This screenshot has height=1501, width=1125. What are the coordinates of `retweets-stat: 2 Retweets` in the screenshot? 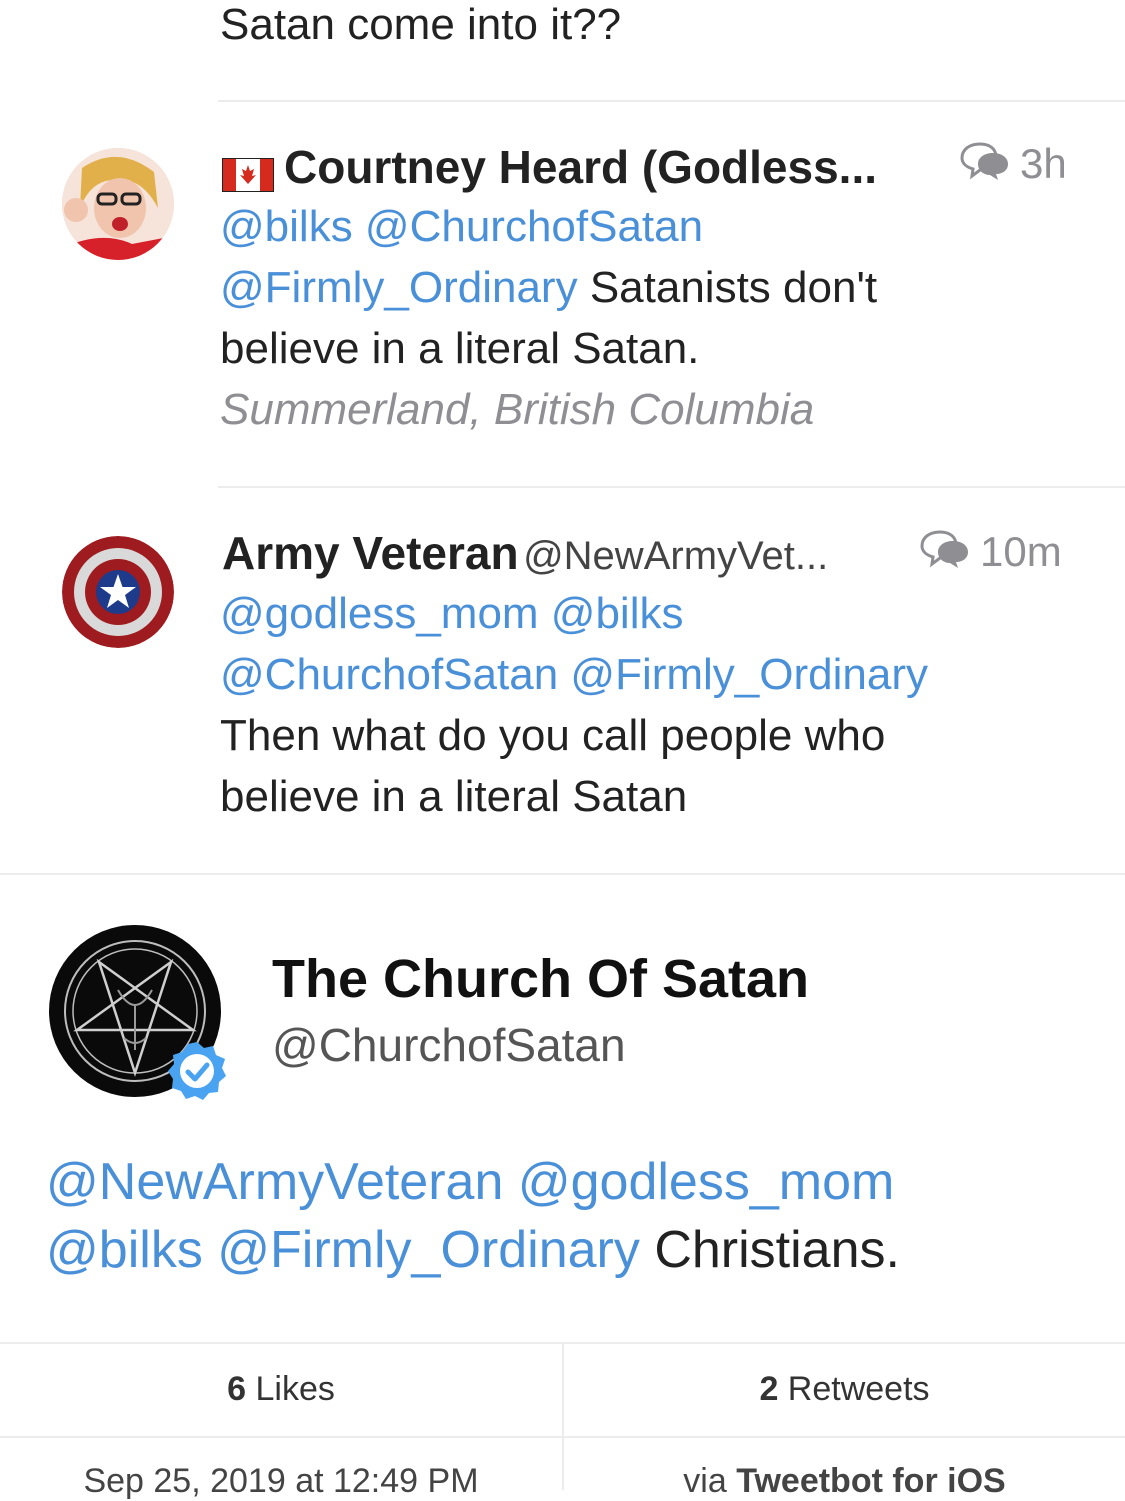 It's located at (844, 1389).